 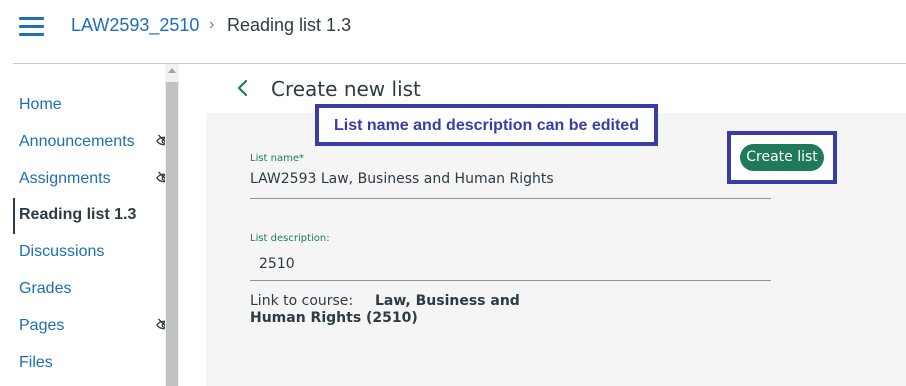 I want to click on list-name-label: List name*, so click(x=277, y=158).